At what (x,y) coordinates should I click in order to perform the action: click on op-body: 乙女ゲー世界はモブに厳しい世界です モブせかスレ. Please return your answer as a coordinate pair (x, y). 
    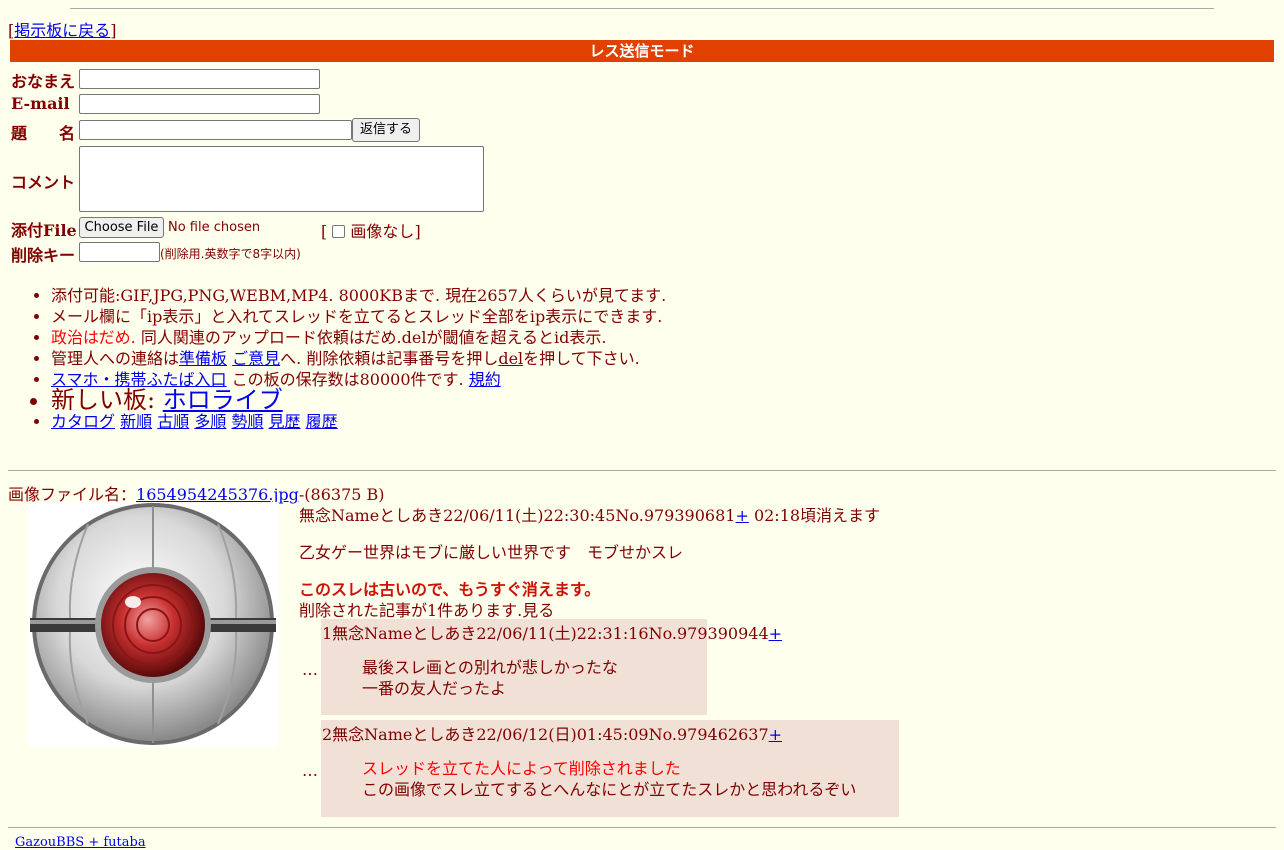
    Looking at the image, I should click on (491, 552).